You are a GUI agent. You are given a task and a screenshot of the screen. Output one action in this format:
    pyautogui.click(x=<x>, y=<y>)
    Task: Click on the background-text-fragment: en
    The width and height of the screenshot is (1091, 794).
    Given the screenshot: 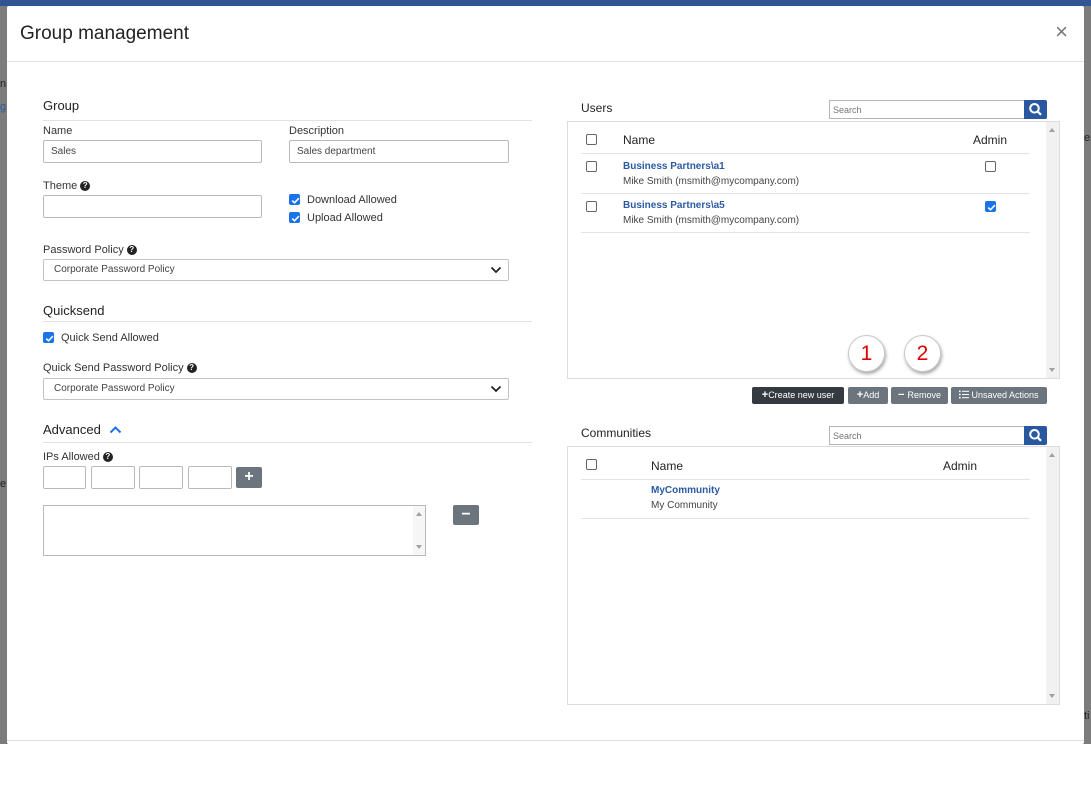 What is the action you would take?
    pyautogui.click(x=1087, y=138)
    